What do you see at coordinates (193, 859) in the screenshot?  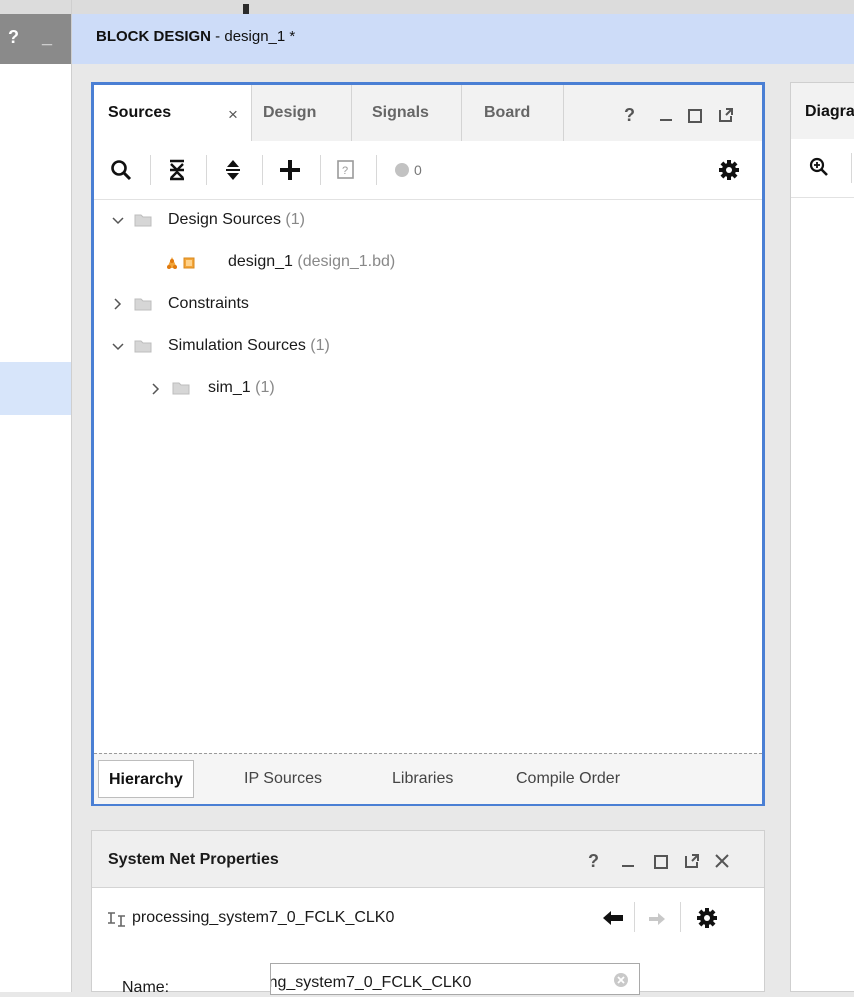 I see `properties-title: System Net Properties` at bounding box center [193, 859].